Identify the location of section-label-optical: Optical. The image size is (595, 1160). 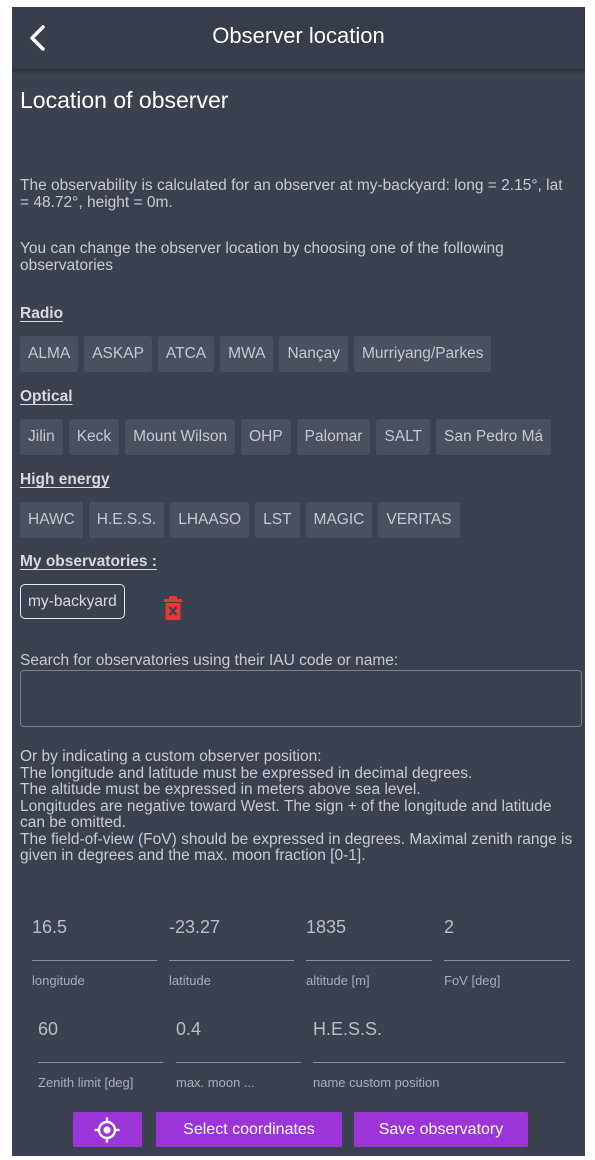
(46, 396).